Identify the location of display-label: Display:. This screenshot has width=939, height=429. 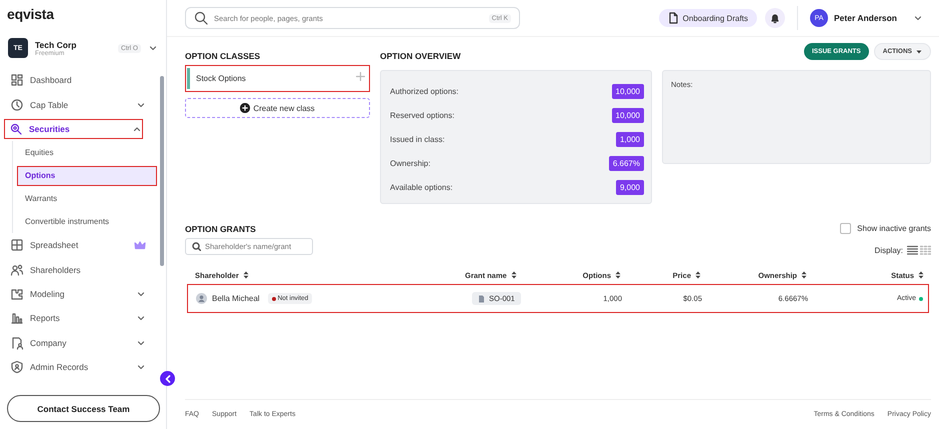
(888, 250).